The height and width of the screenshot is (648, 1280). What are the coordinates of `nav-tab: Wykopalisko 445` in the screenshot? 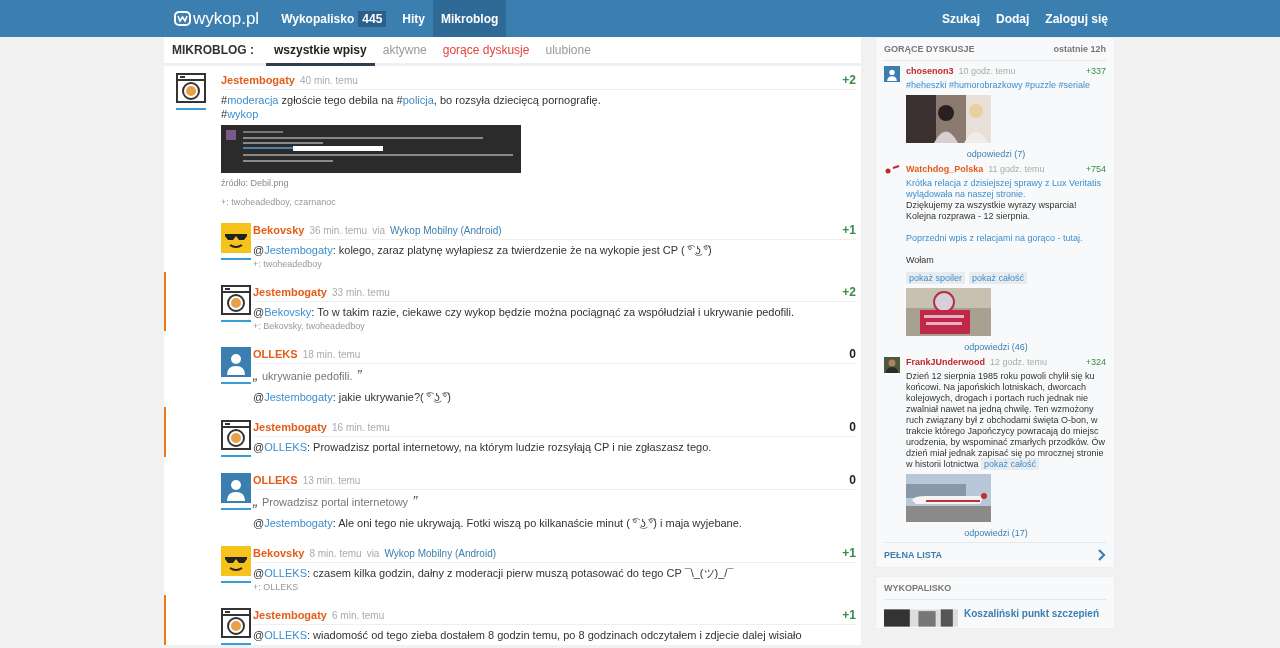 It's located at (334, 18).